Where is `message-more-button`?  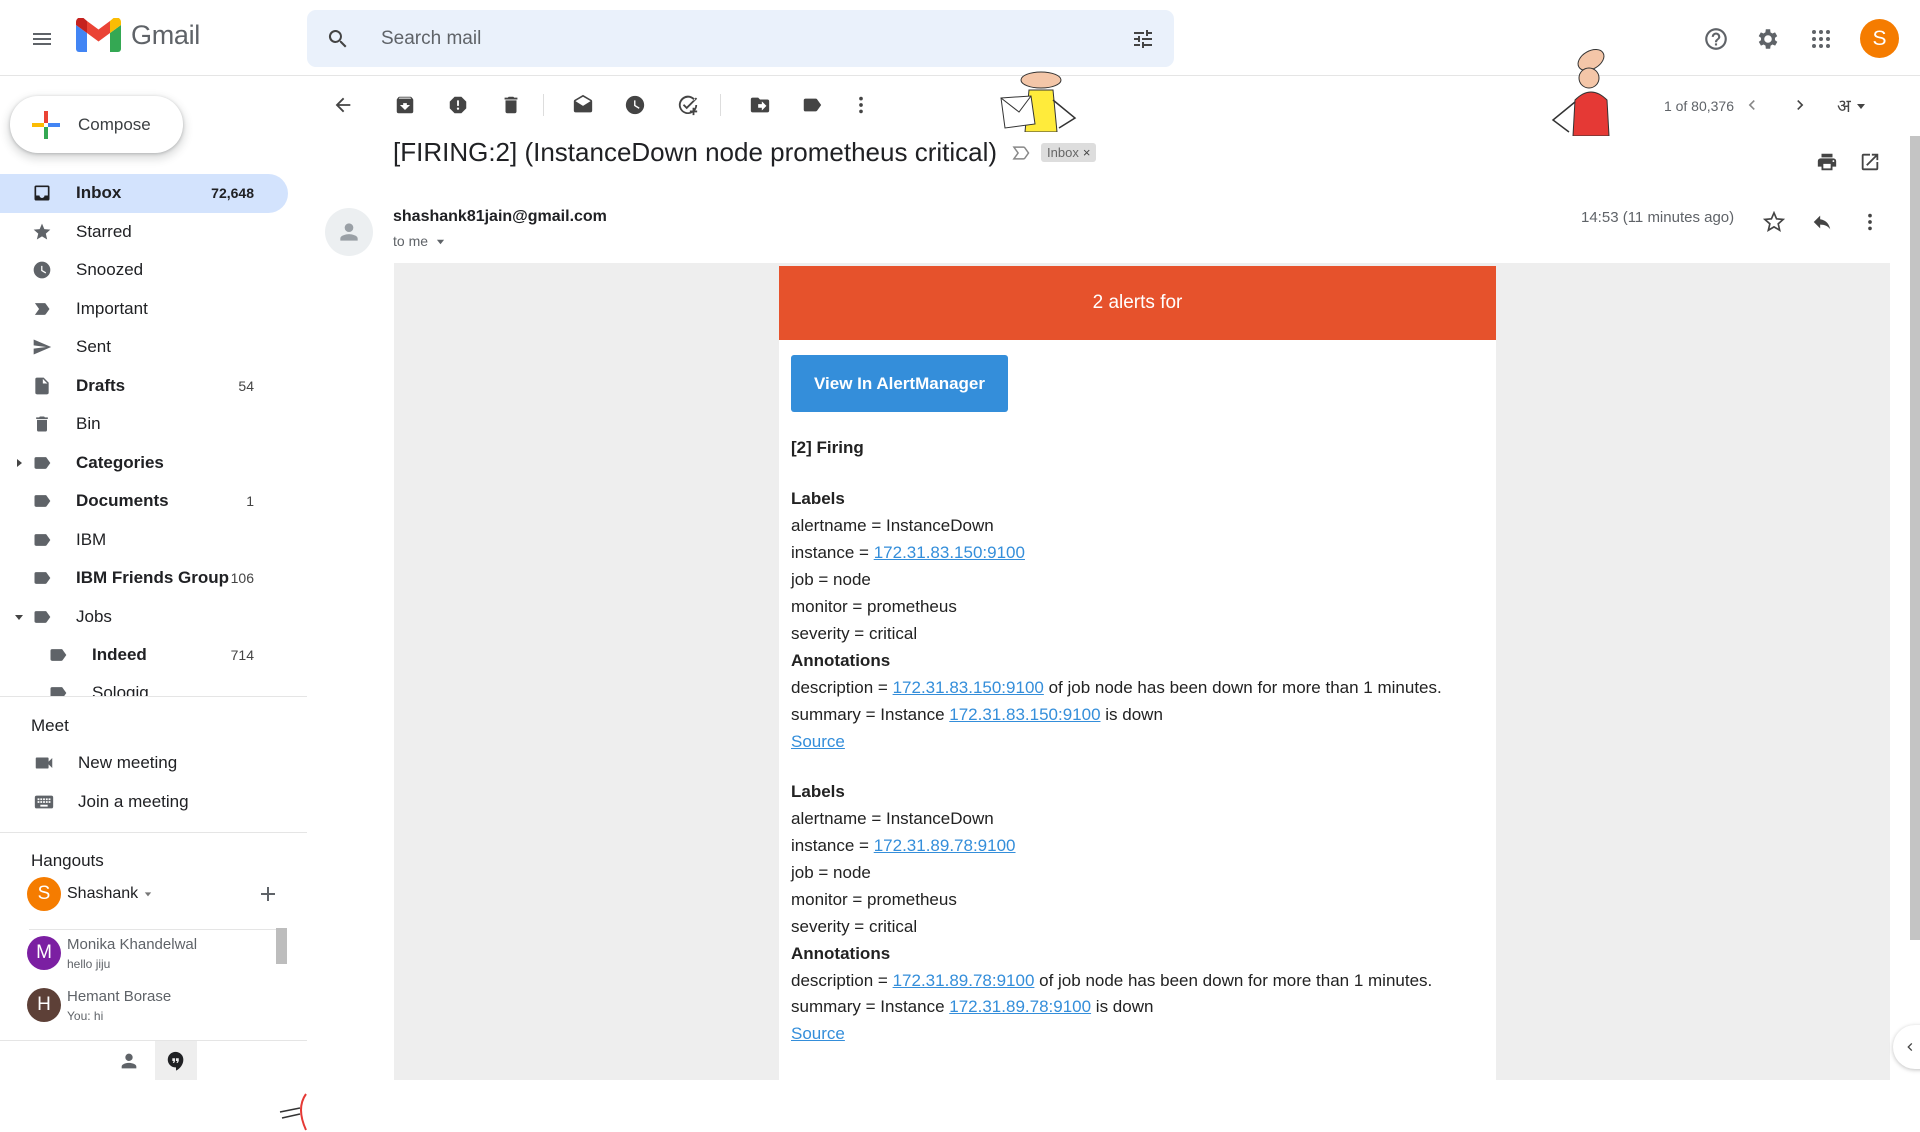
message-more-button is located at coordinates (1870, 222).